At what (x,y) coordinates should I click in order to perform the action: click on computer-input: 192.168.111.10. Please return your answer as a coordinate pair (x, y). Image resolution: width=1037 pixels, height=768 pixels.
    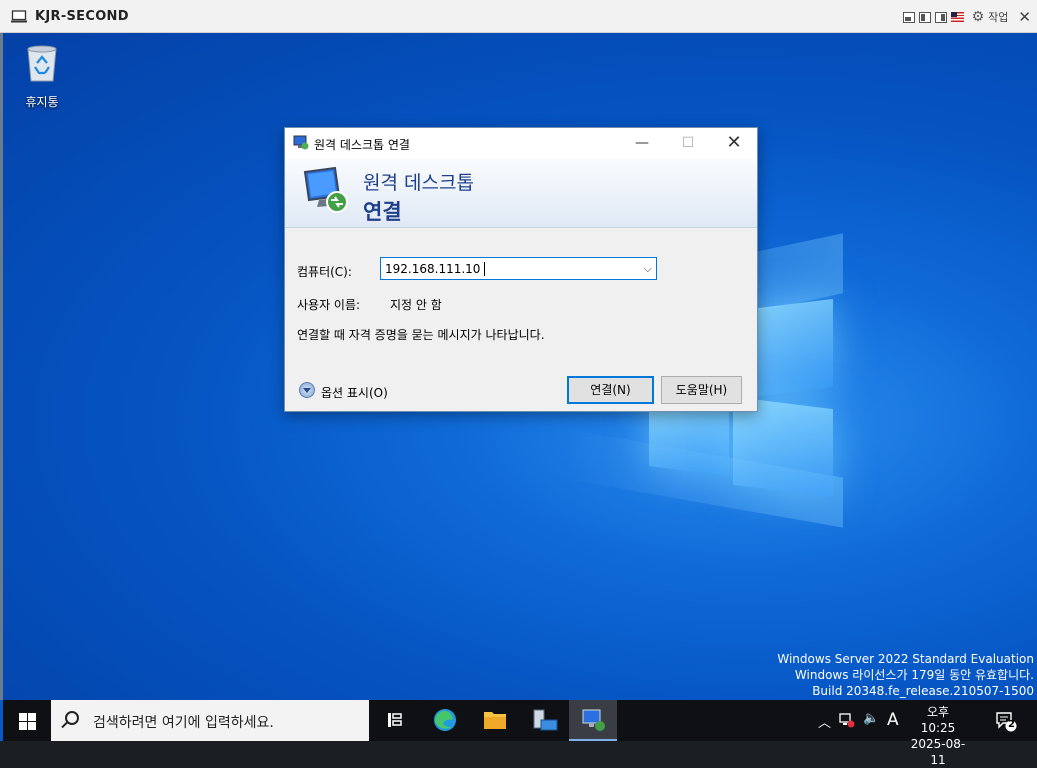
    Looking at the image, I should click on (432, 269).